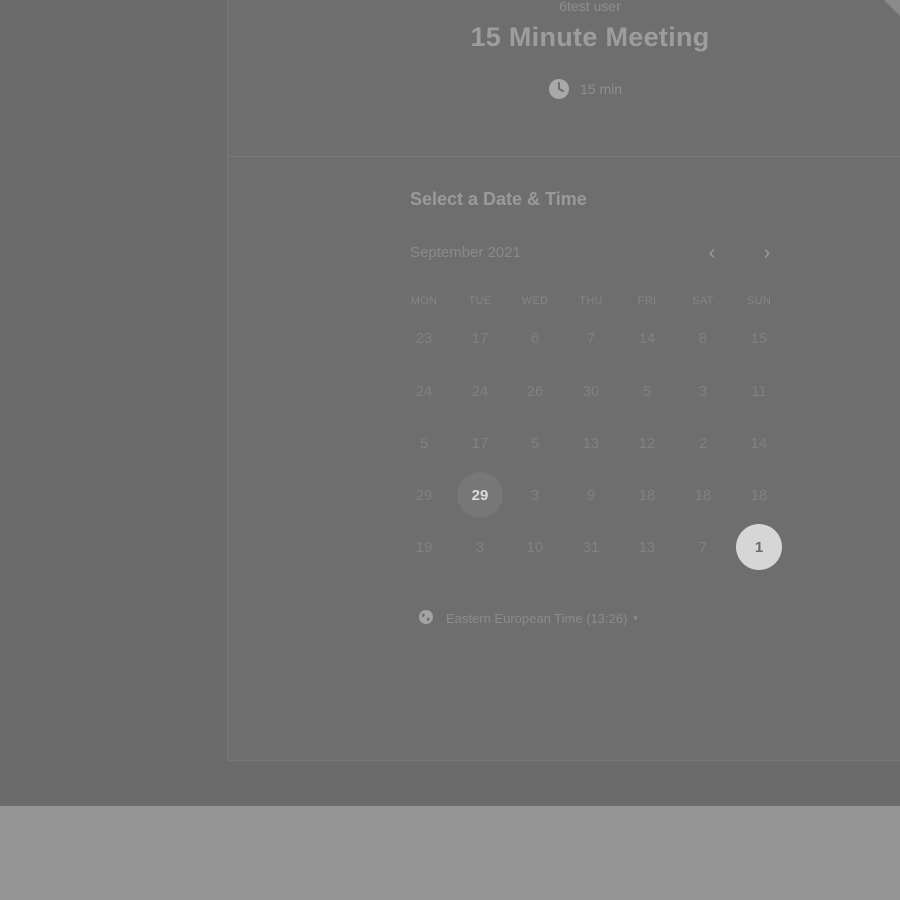 The width and height of the screenshot is (900, 900). I want to click on day-cell: 9, so click(591, 495).